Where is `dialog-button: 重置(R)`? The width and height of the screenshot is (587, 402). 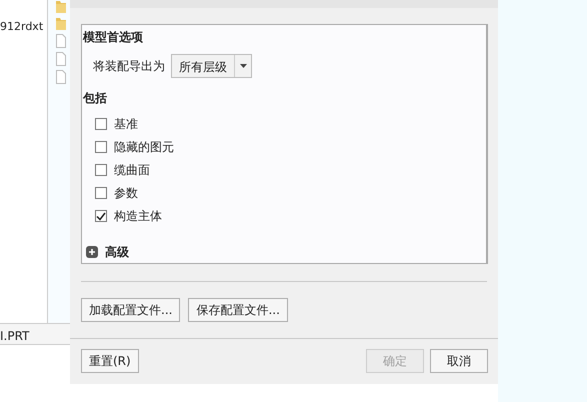
dialog-button: 重置(R) is located at coordinates (110, 361).